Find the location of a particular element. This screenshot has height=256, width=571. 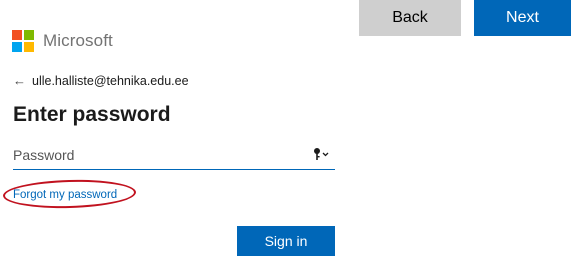

identity-row: ← ulle.halliste@tehnika.edu.ee is located at coordinates (101, 80).